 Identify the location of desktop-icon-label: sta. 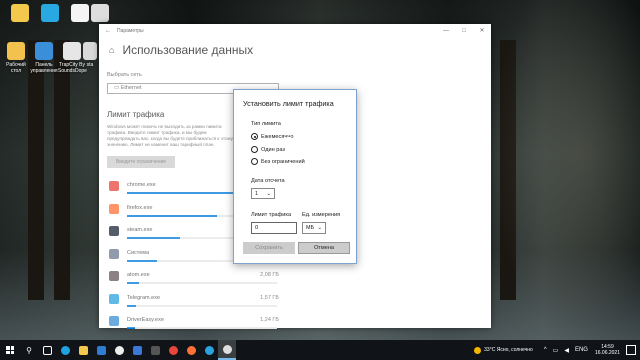
(90, 65).